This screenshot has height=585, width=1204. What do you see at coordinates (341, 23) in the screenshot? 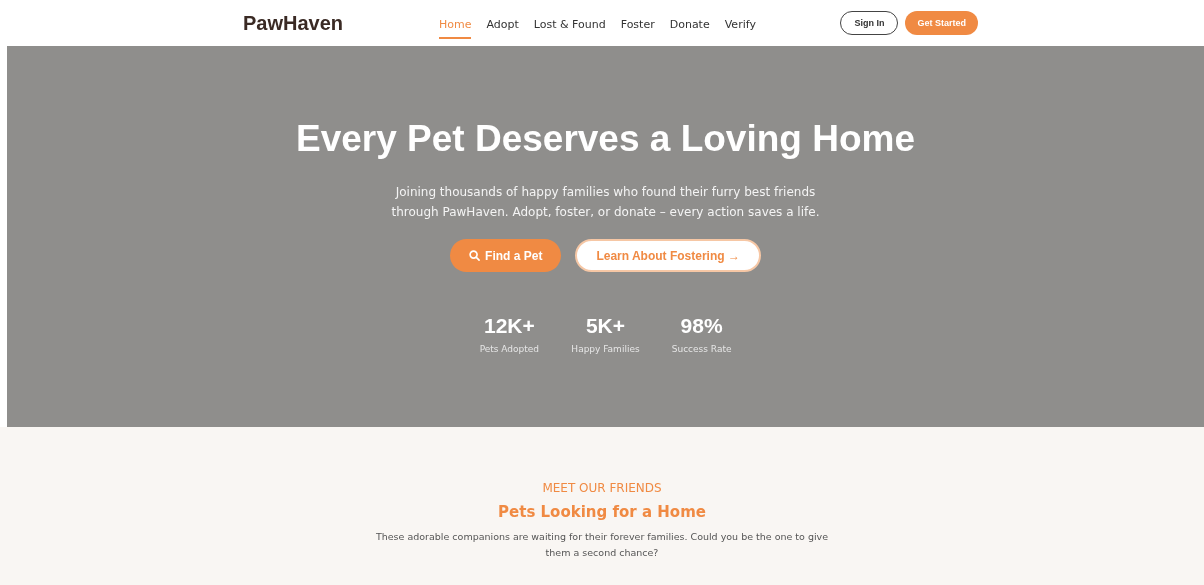
I see `logo: PawHaven` at bounding box center [341, 23].